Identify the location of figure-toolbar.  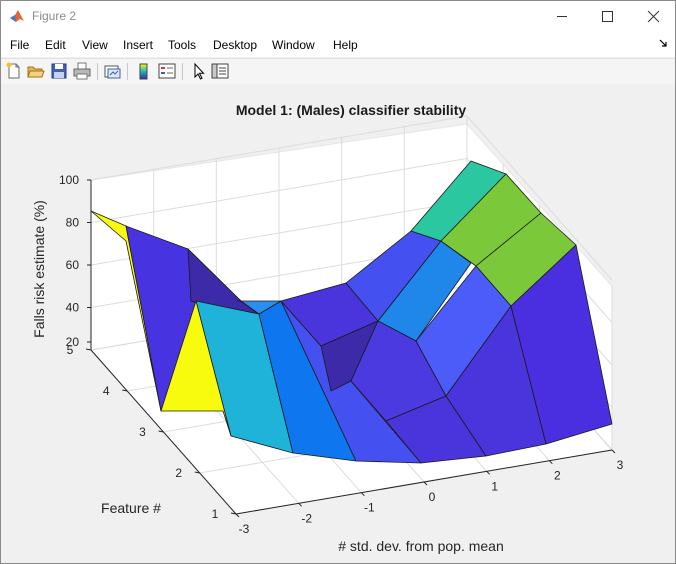
(338, 71).